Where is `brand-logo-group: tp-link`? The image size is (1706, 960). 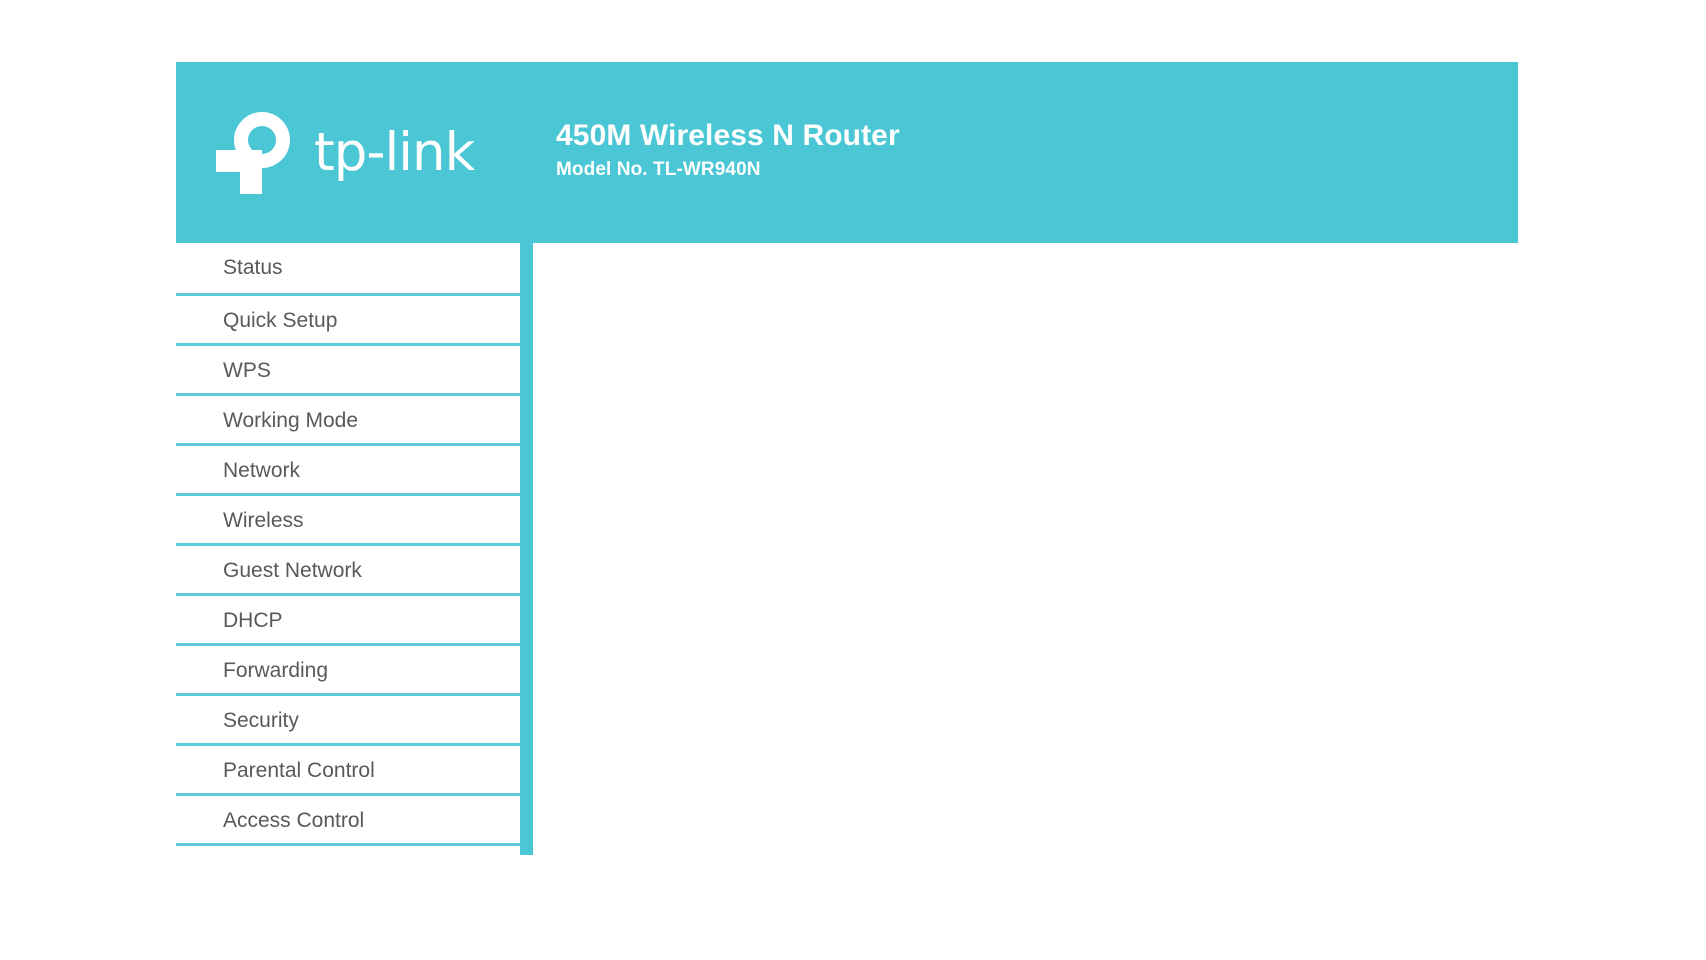 brand-logo-group: tp-link is located at coordinates (361, 153).